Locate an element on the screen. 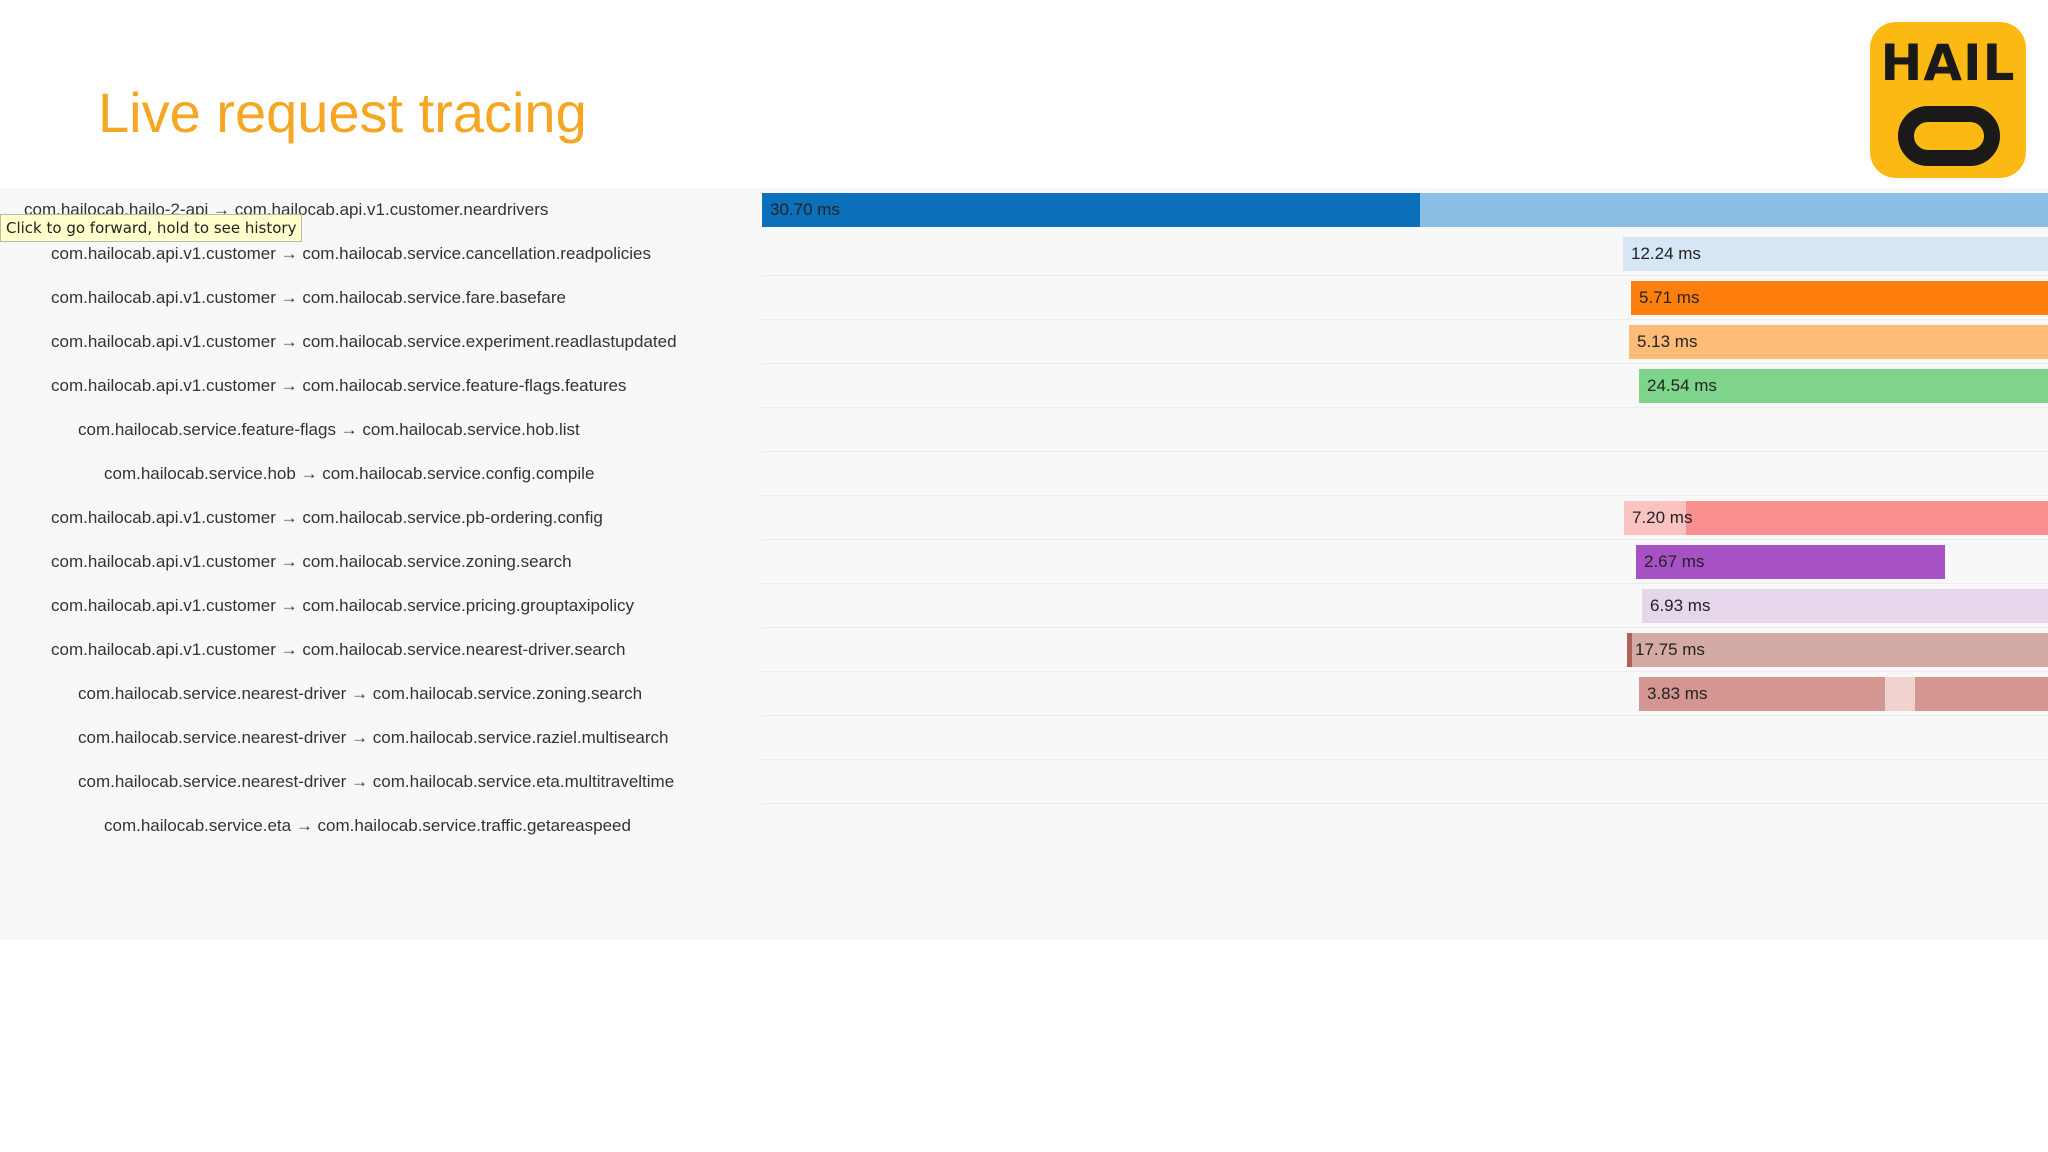  span-duration: 30.70 ms is located at coordinates (805, 209).